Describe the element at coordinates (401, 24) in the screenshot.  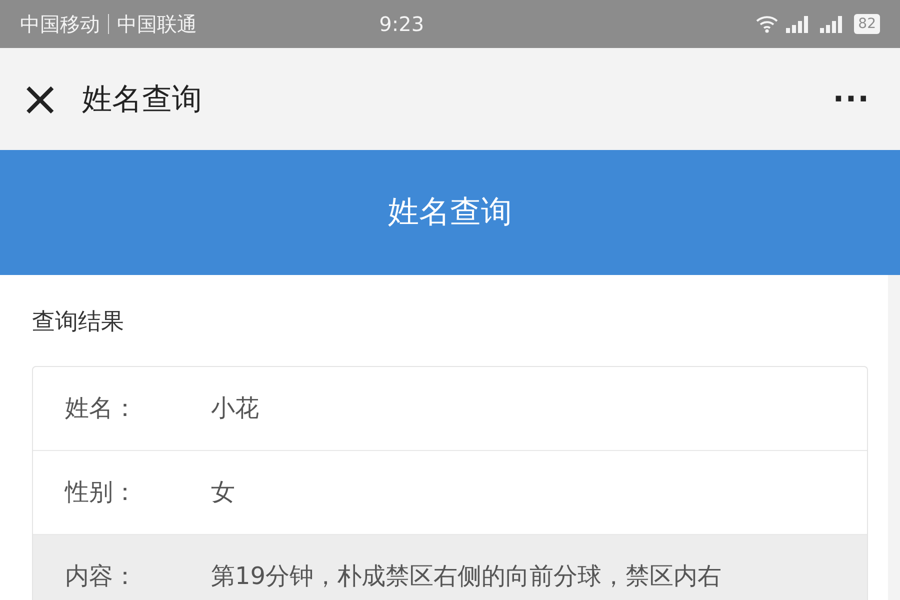
I see `status-time: 9:23` at that location.